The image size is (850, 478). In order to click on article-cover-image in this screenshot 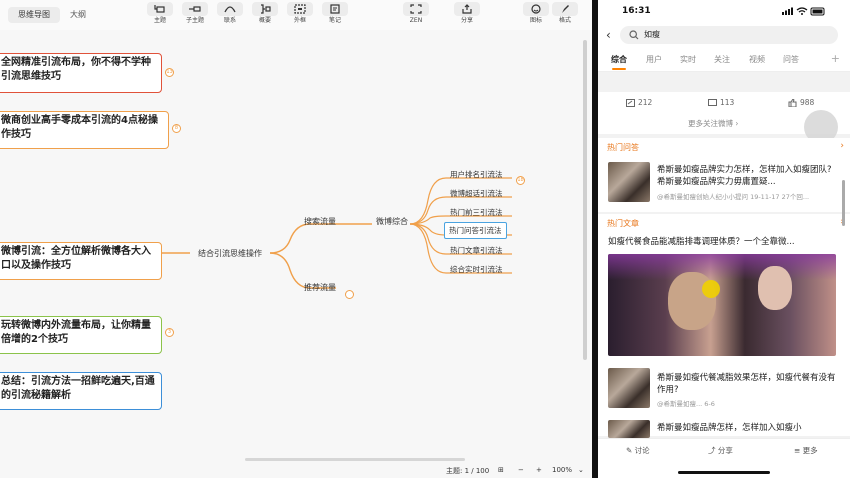, I will do `click(722, 305)`.